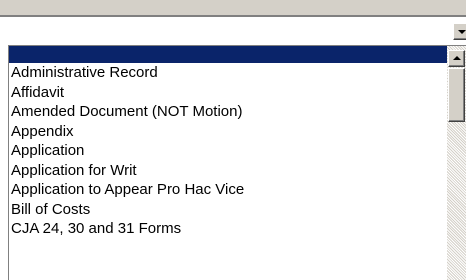 The width and height of the screenshot is (466, 280). Describe the element at coordinates (228, 32) in the screenshot. I see `dropdown-selected-value` at that location.